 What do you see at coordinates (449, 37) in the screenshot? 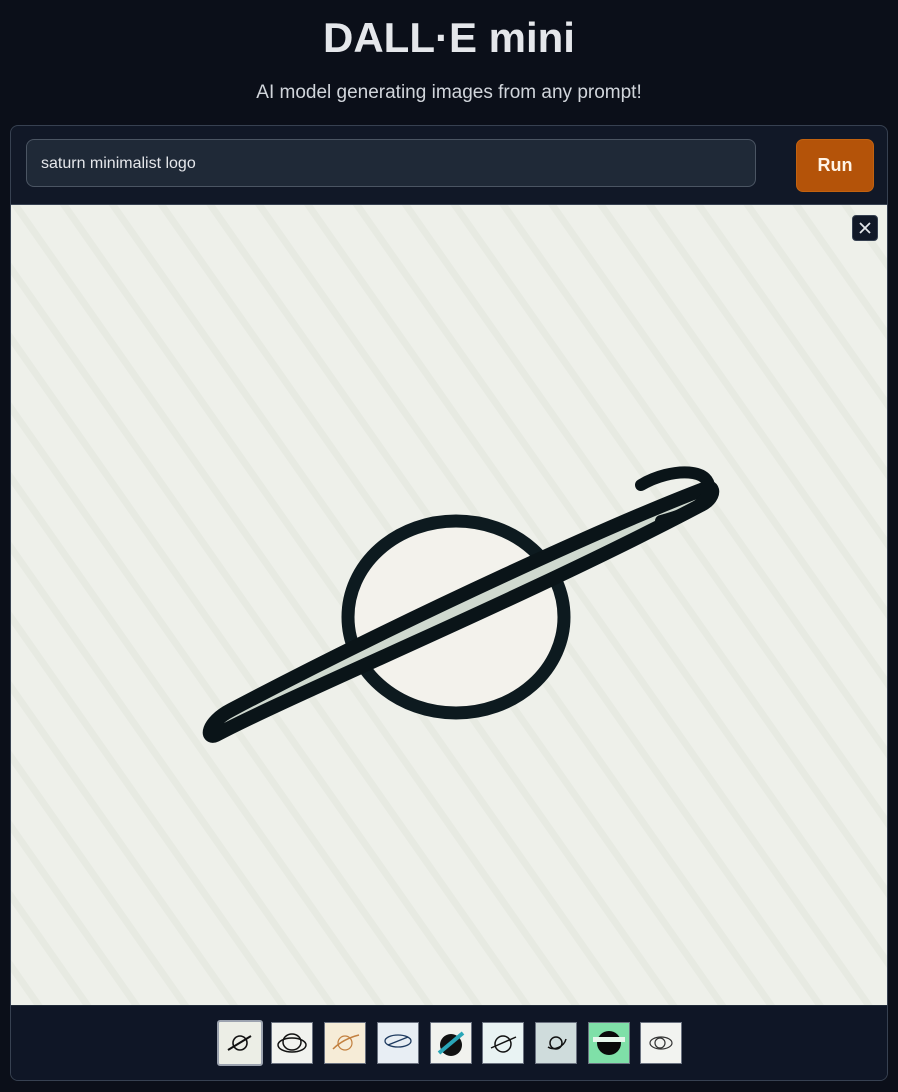
I see `app-title: DALL·E mini` at bounding box center [449, 37].